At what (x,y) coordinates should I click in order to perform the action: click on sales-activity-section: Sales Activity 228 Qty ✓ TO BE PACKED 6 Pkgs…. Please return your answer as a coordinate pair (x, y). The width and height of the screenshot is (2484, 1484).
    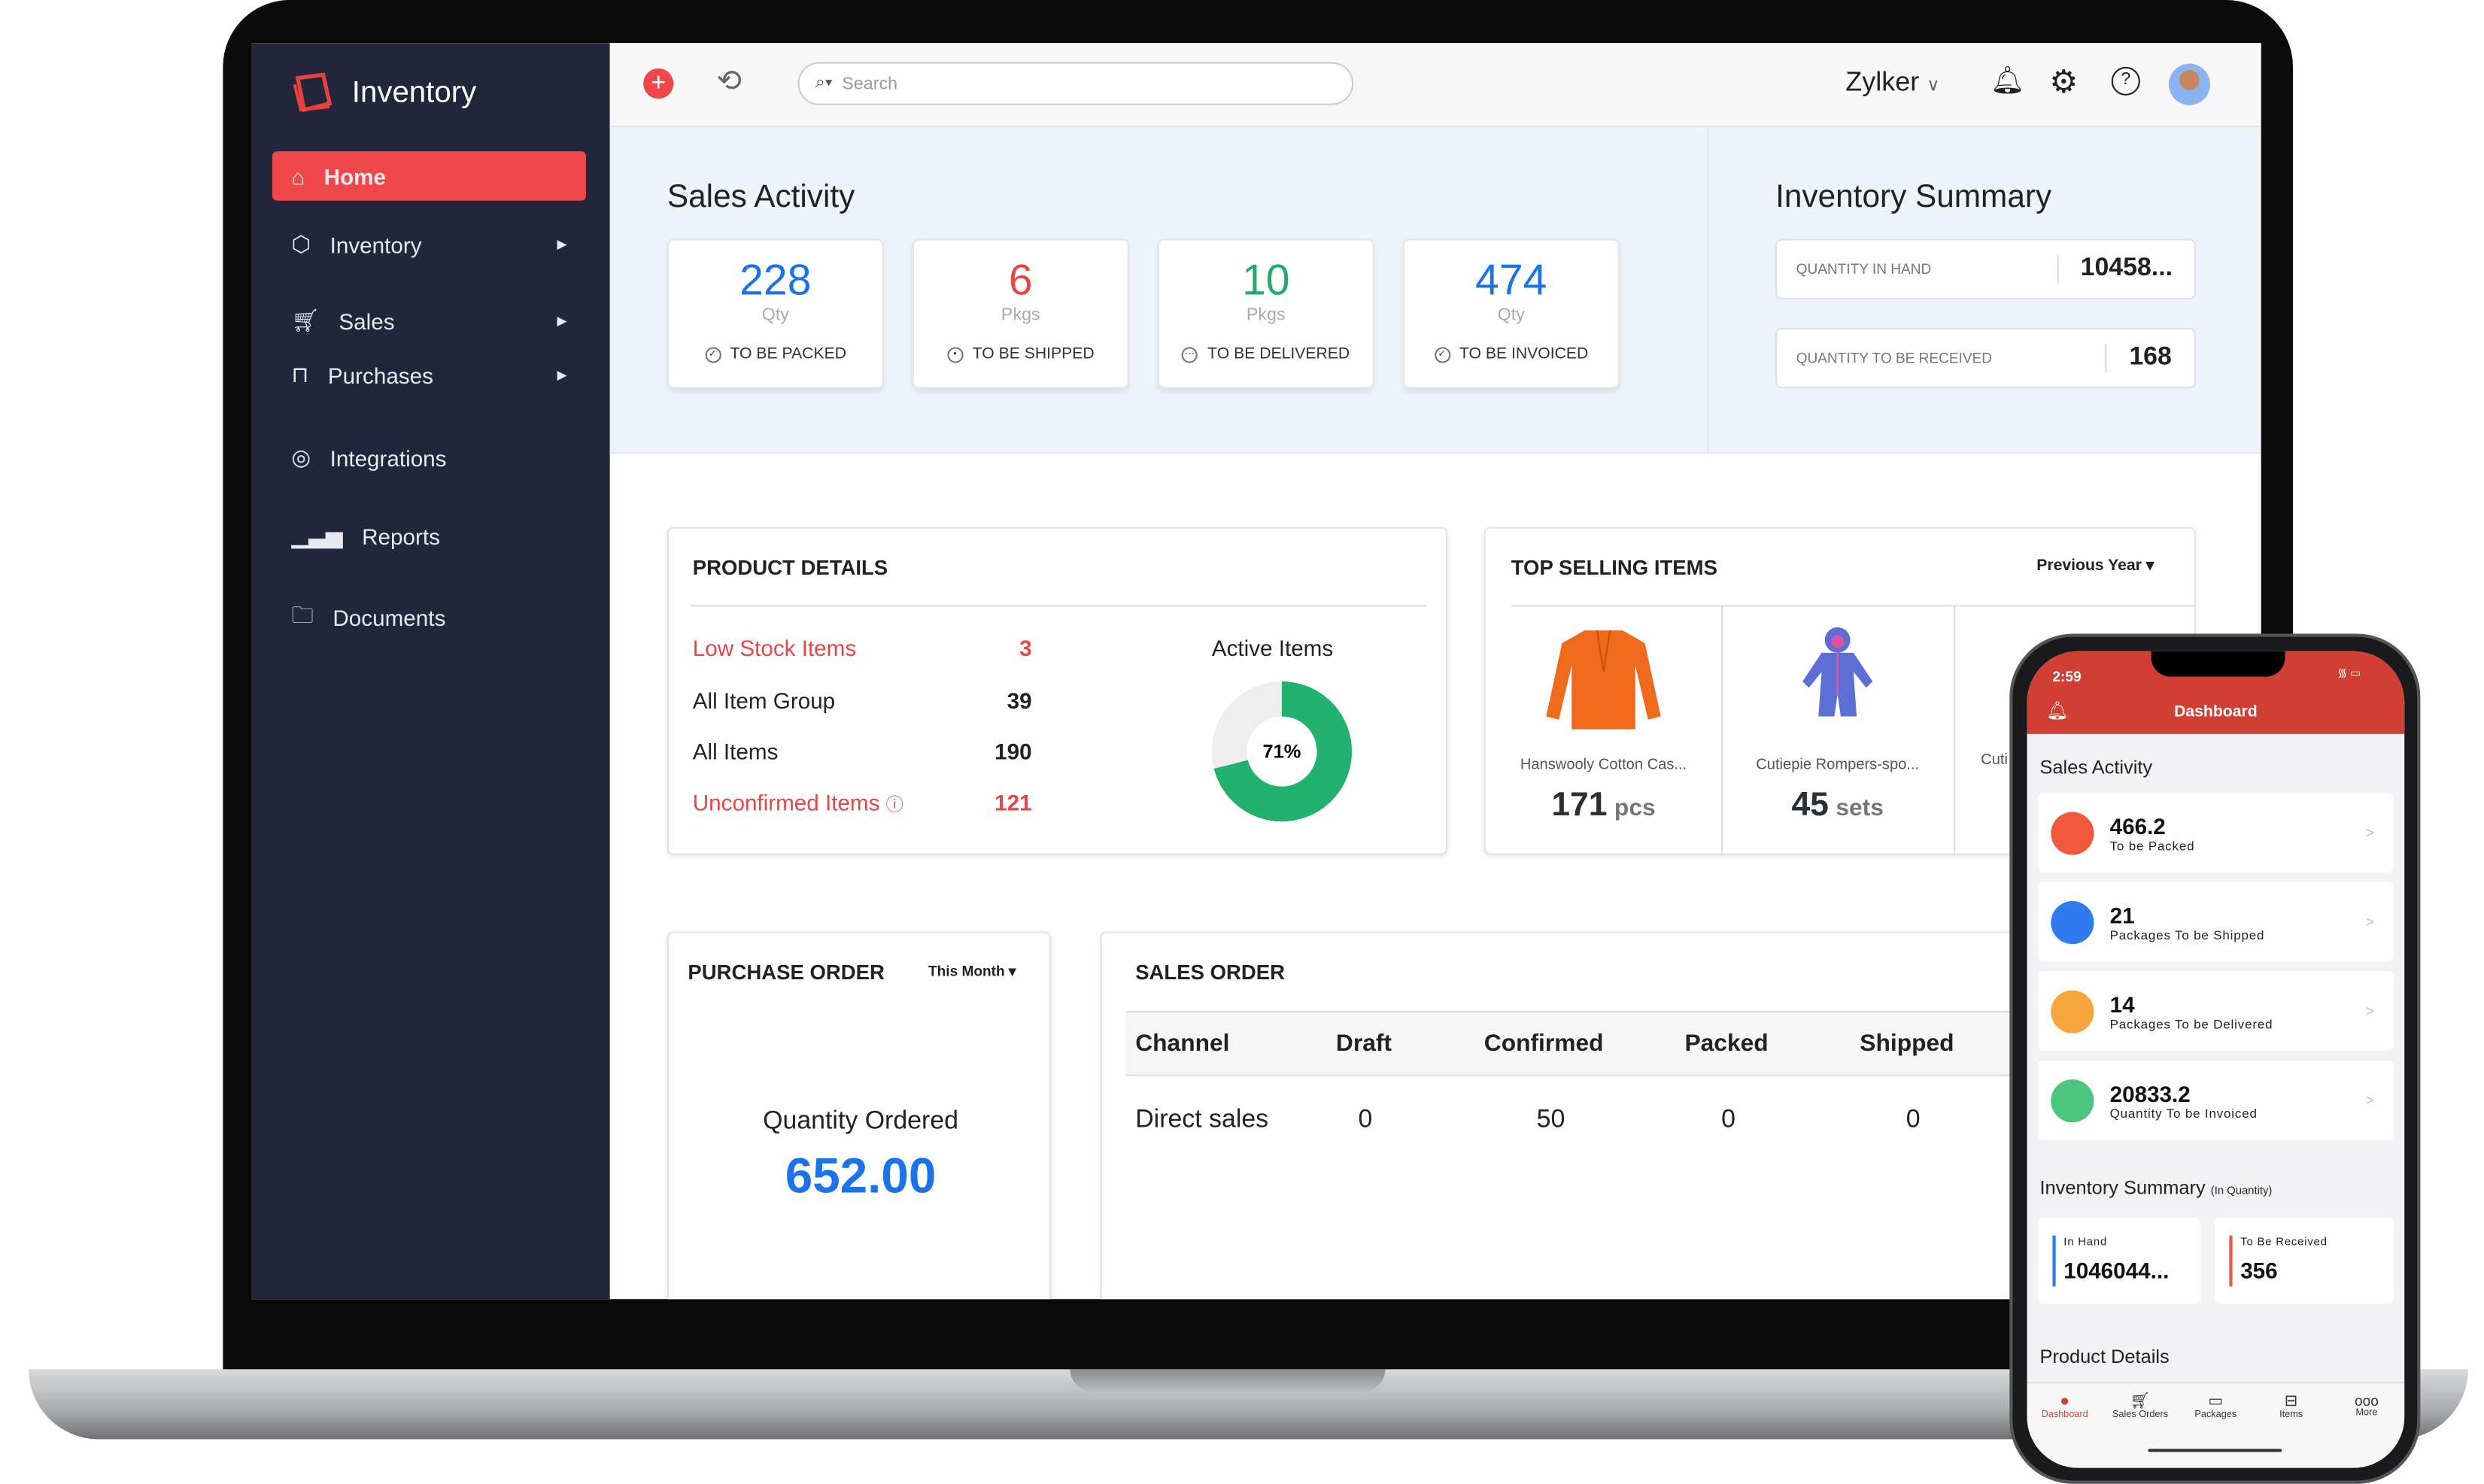
    Looking at the image, I should click on (1435, 290).